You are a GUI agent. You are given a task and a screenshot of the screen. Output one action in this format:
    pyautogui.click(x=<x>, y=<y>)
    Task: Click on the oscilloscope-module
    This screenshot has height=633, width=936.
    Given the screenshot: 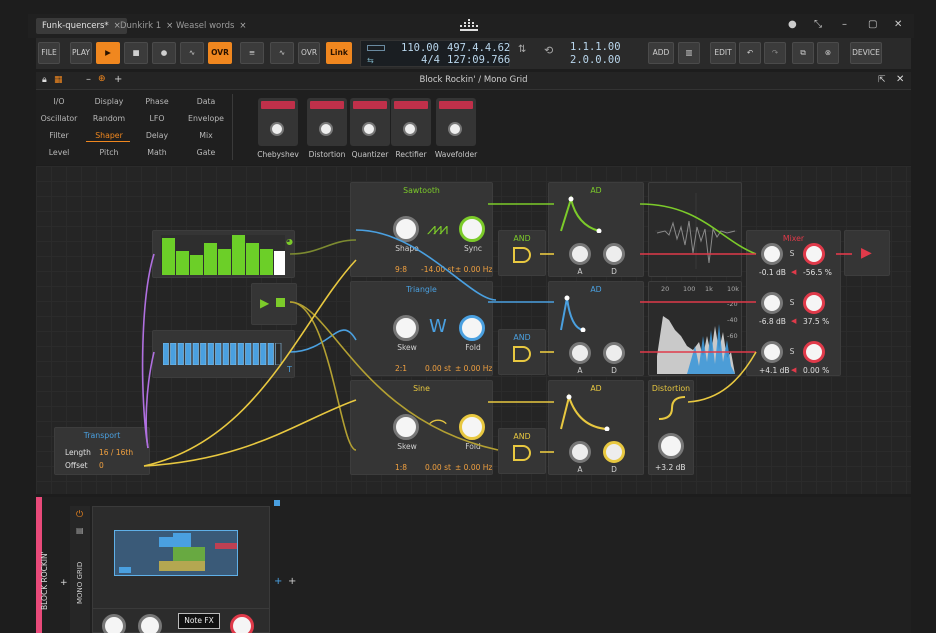 What is the action you would take?
    pyautogui.click(x=695, y=229)
    